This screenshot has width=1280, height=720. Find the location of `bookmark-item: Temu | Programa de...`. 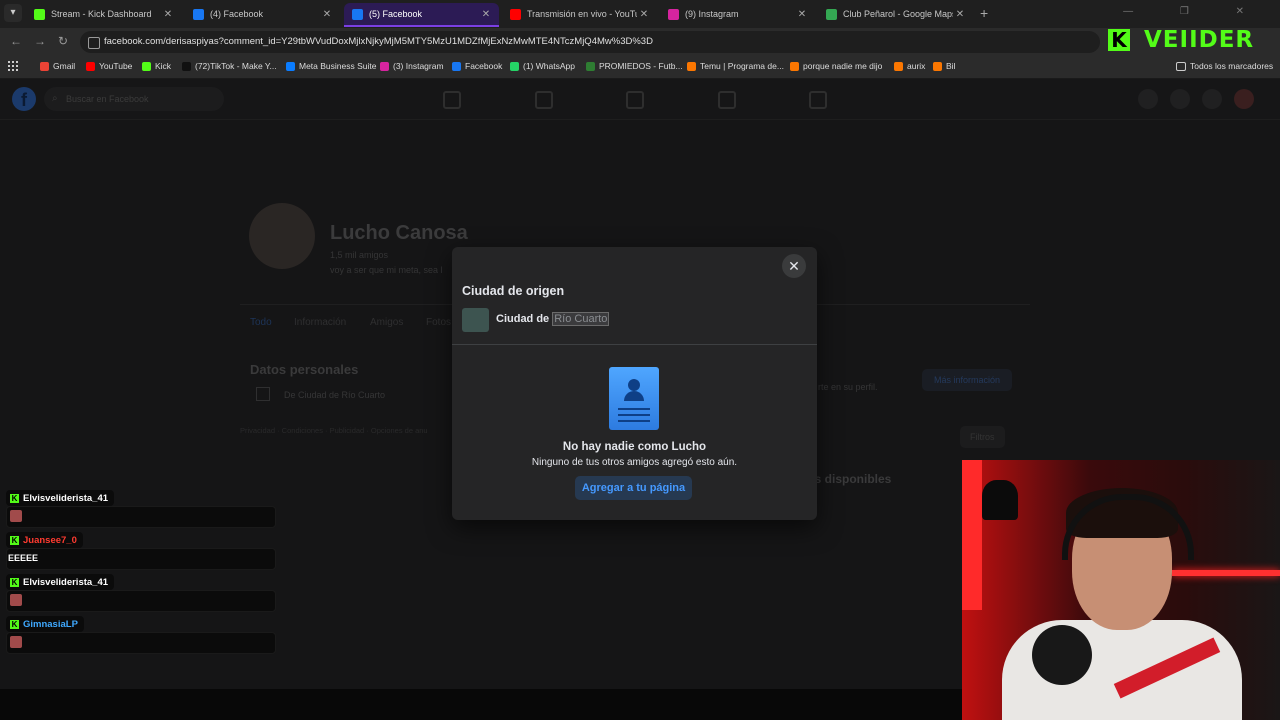

bookmark-item: Temu | Programa de... is located at coordinates (735, 66).